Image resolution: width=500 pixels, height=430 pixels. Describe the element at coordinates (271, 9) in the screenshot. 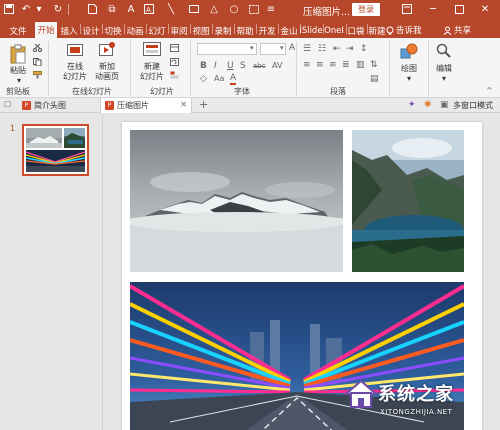

I see `more-icon: ≡` at that location.